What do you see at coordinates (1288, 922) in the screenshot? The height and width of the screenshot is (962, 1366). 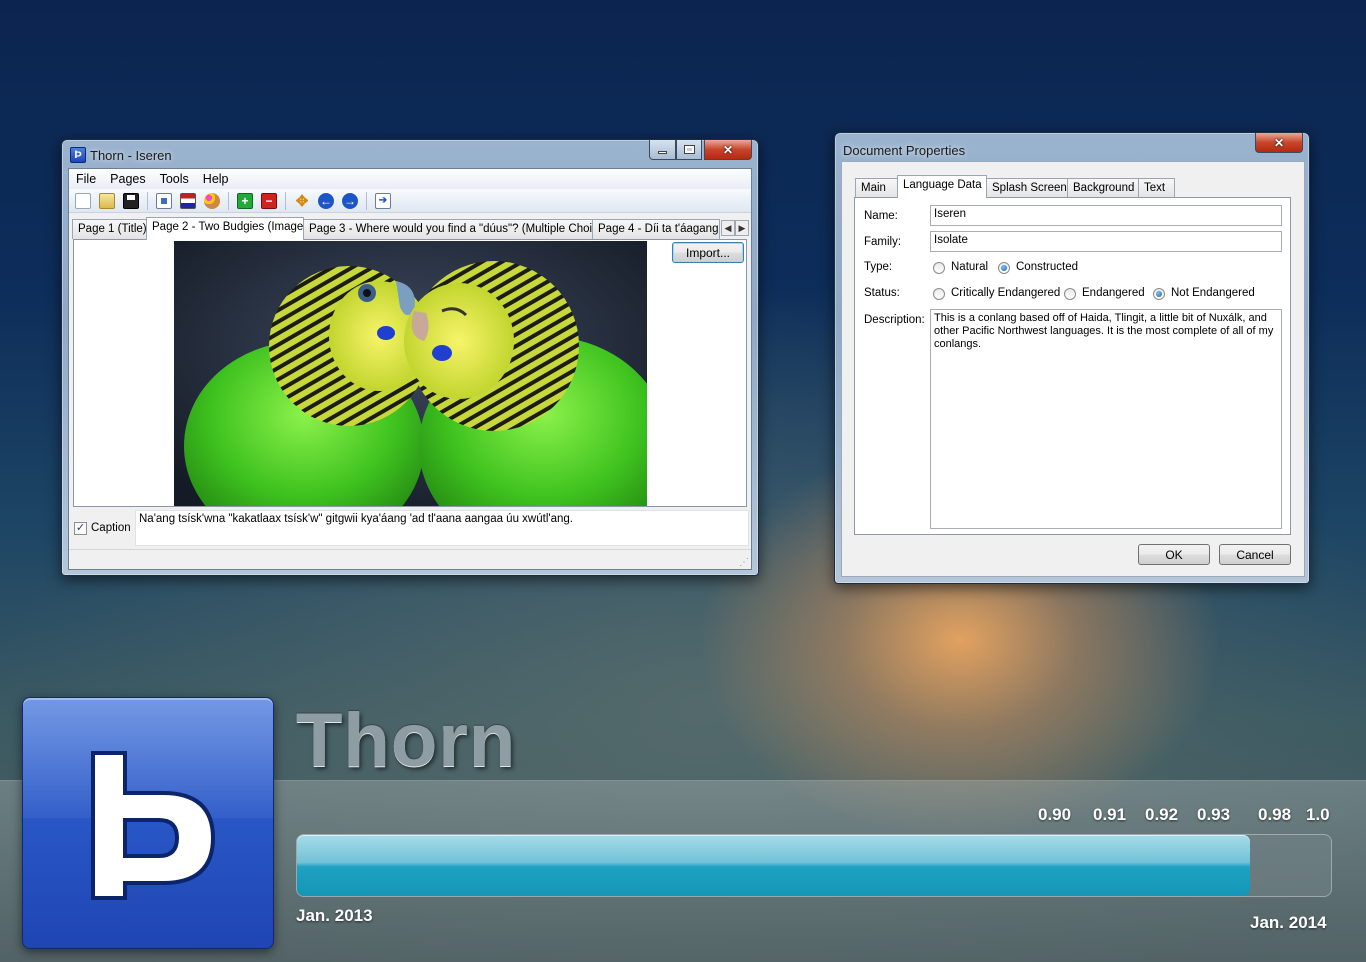 I see `end-date-label: Jan. 2014` at bounding box center [1288, 922].